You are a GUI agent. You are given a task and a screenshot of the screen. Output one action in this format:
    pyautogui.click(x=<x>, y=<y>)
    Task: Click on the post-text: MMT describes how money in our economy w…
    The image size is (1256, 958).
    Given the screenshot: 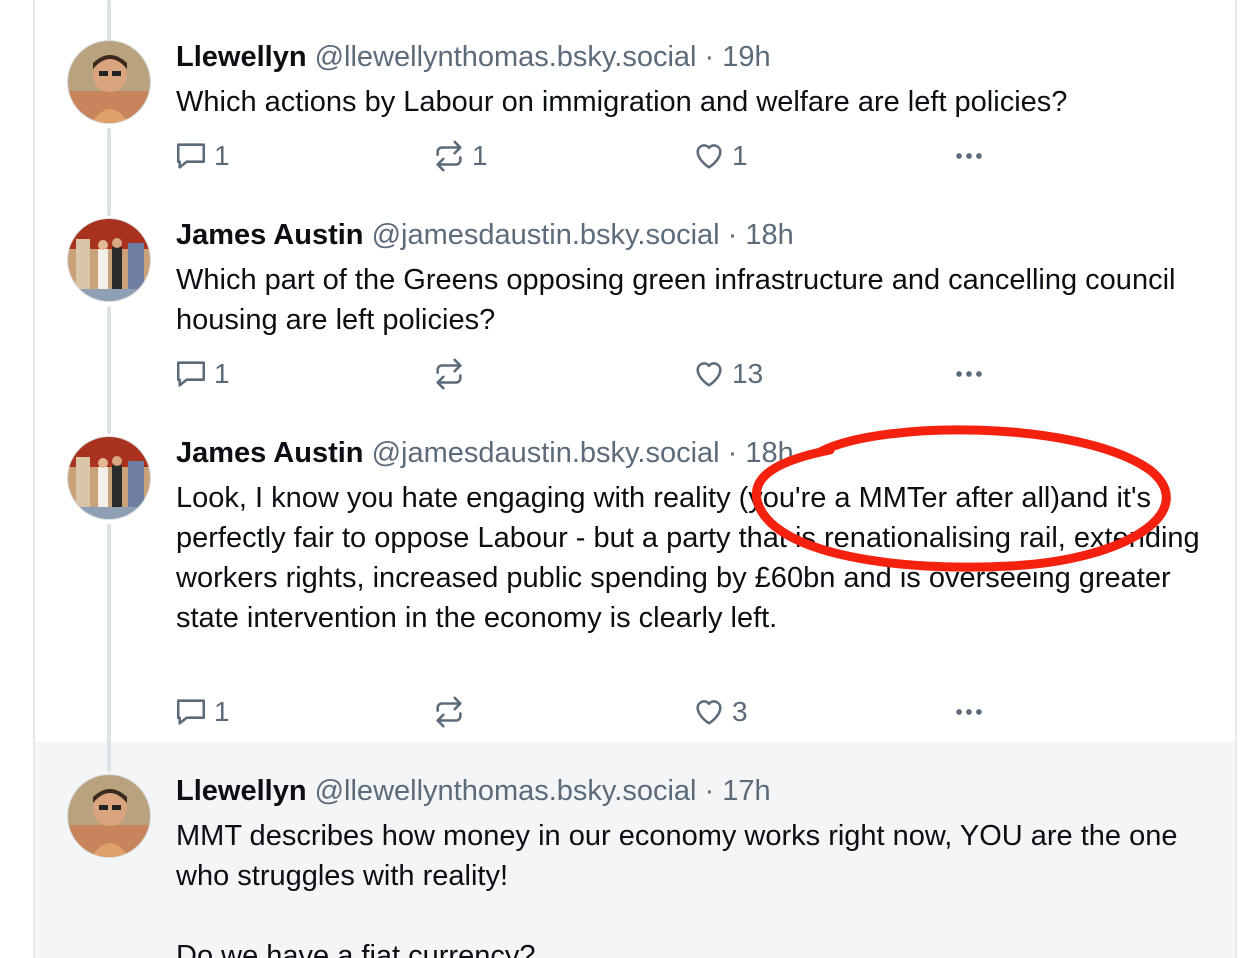 What is the action you would take?
    pyautogui.click(x=677, y=889)
    